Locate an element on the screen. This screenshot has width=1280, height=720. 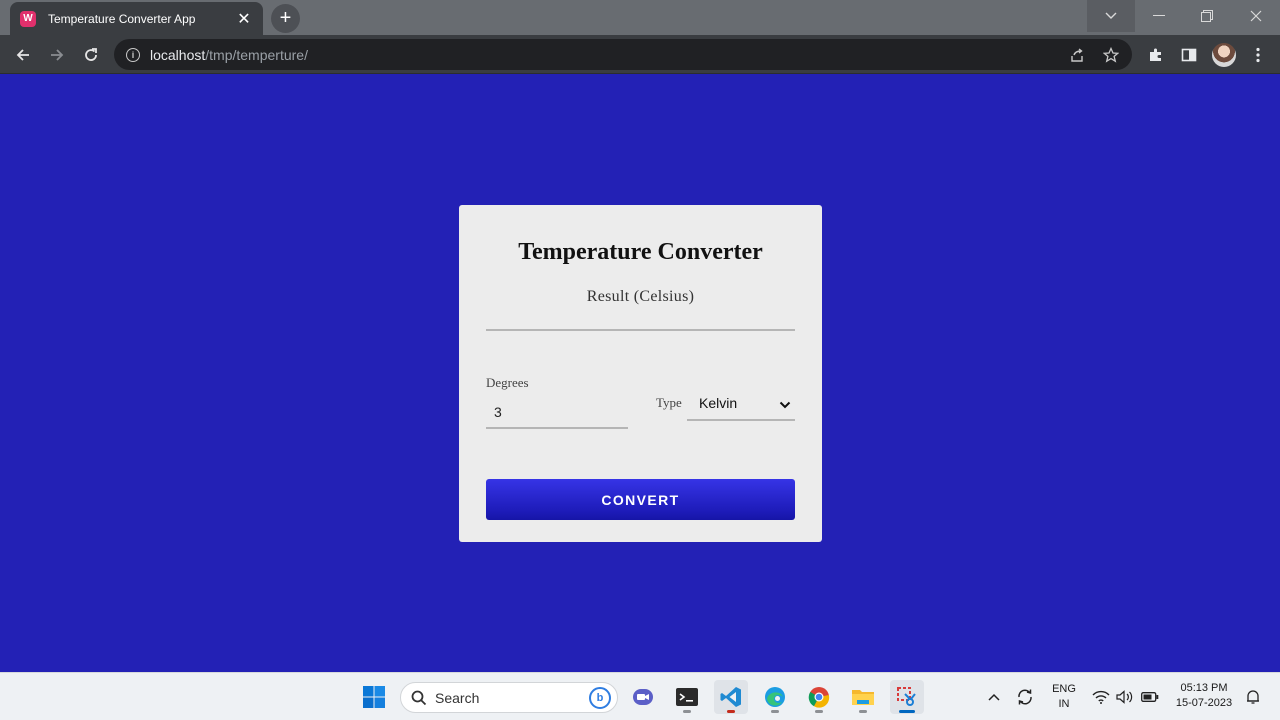
edge-icon is located at coordinates (775, 697).